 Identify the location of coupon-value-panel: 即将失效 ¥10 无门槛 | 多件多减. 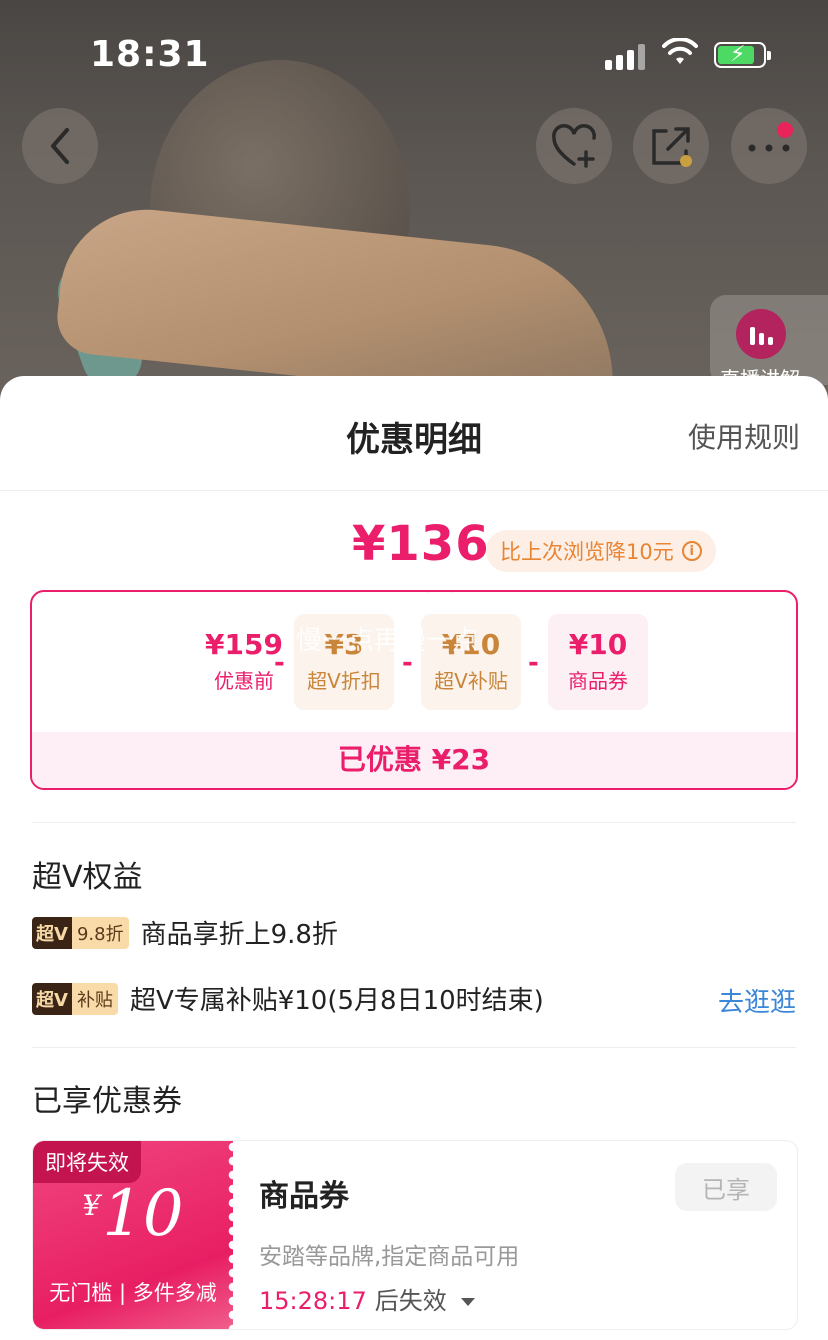
(136, 1235).